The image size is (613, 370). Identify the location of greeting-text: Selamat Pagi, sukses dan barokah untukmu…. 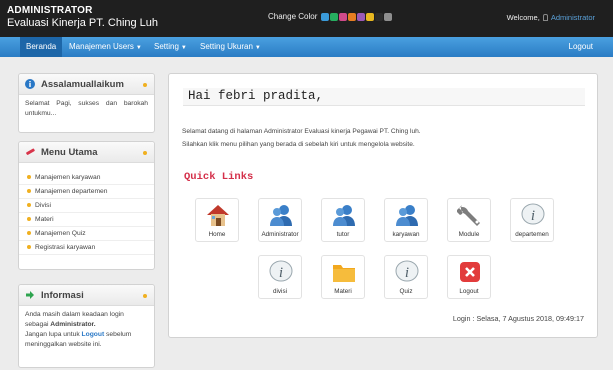
(86, 108).